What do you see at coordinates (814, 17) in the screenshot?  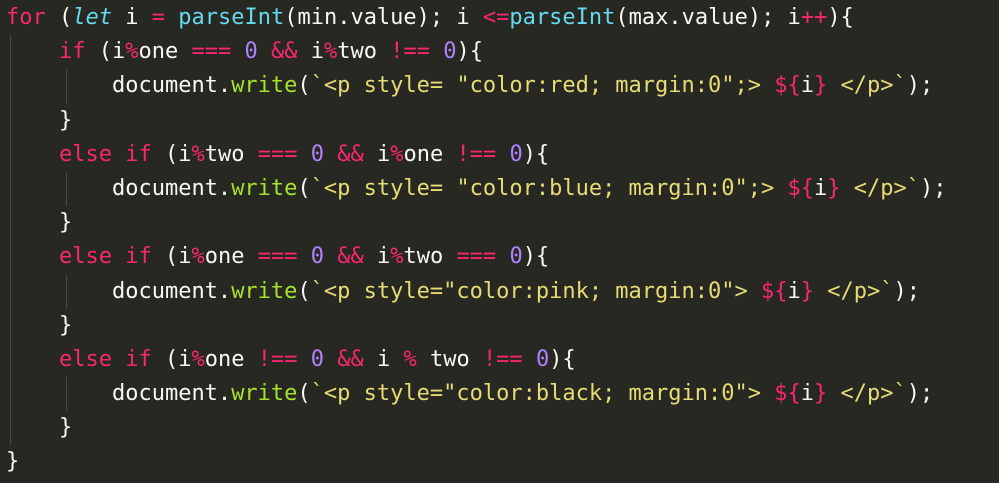 I see `code-token: ++` at bounding box center [814, 17].